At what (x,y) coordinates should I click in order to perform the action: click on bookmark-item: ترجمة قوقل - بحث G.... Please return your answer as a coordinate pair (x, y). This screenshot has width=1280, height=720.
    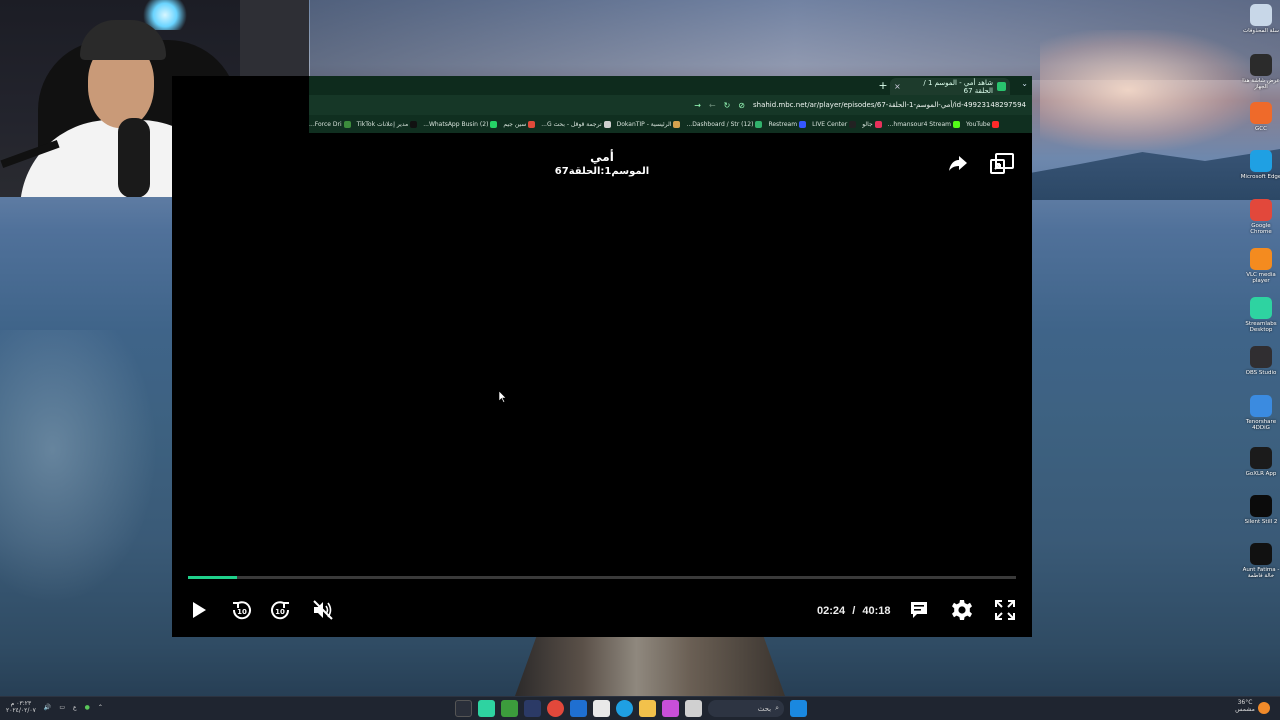
    Looking at the image, I should click on (576, 124).